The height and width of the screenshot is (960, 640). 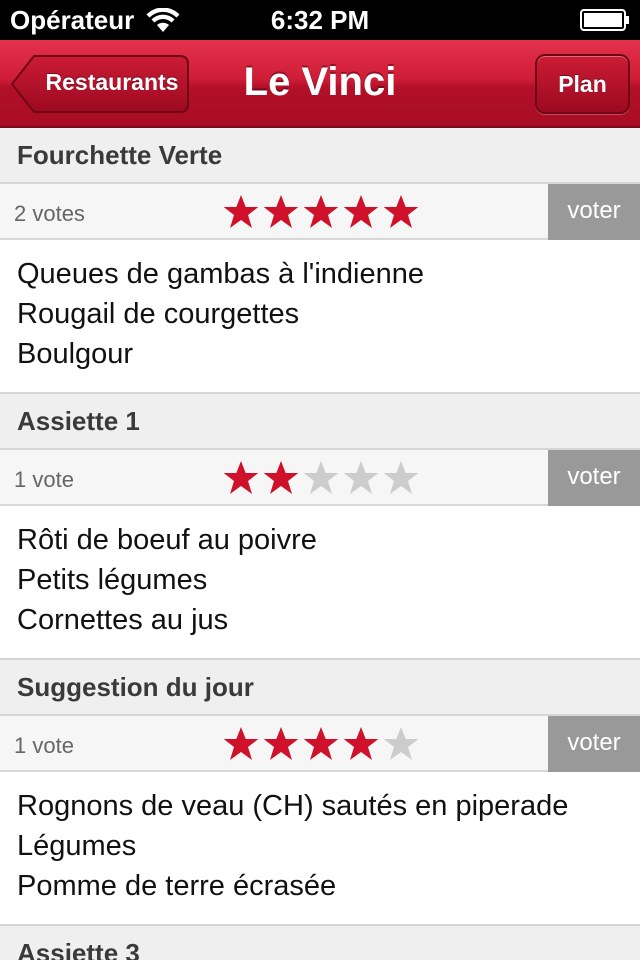 I want to click on dish-item: Pomme de terre écrasée, so click(x=177, y=886).